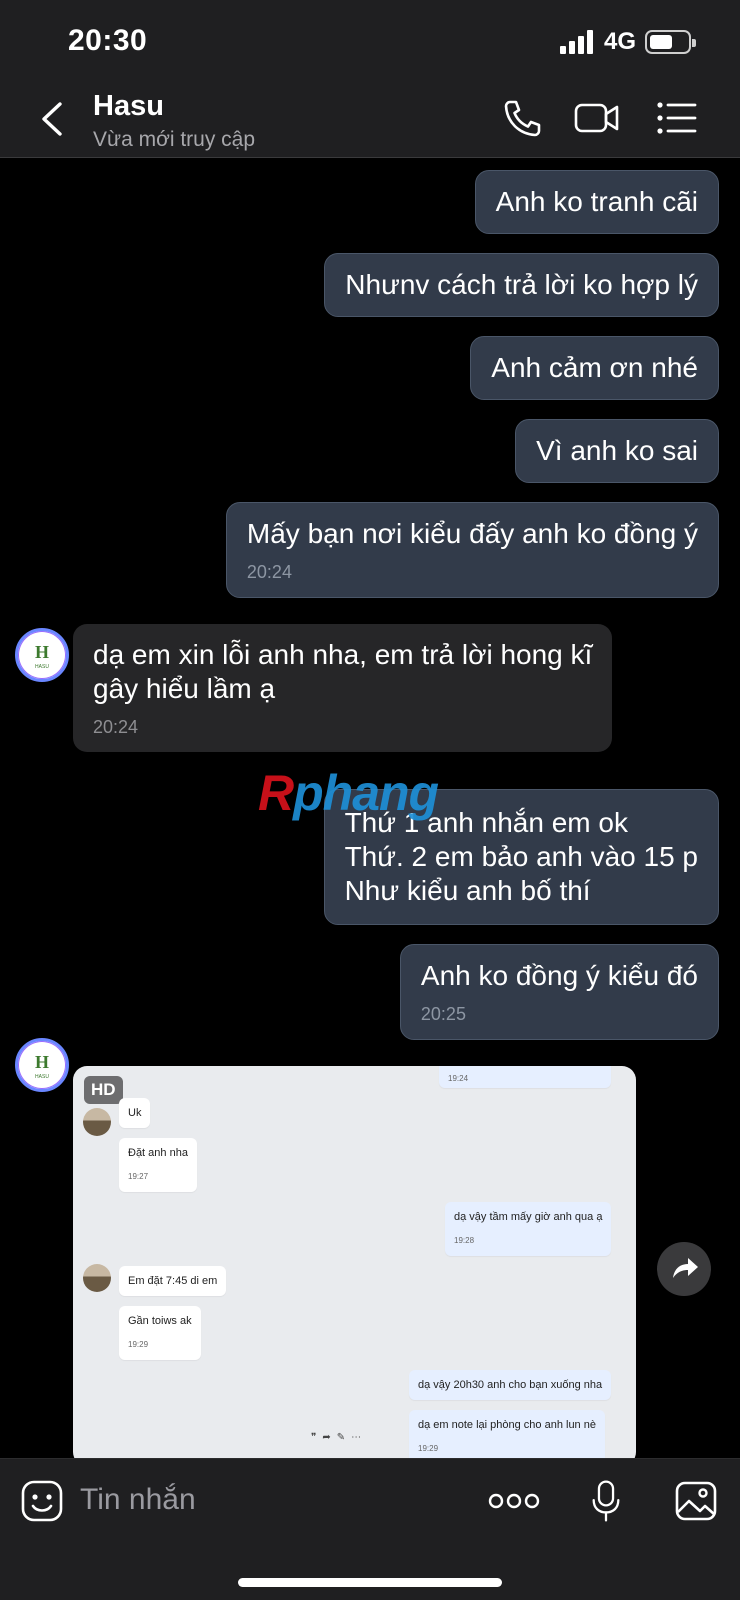 This screenshot has height=1600, width=740. Describe the element at coordinates (514, 1501) in the screenshot. I see `more-options-icon` at that location.